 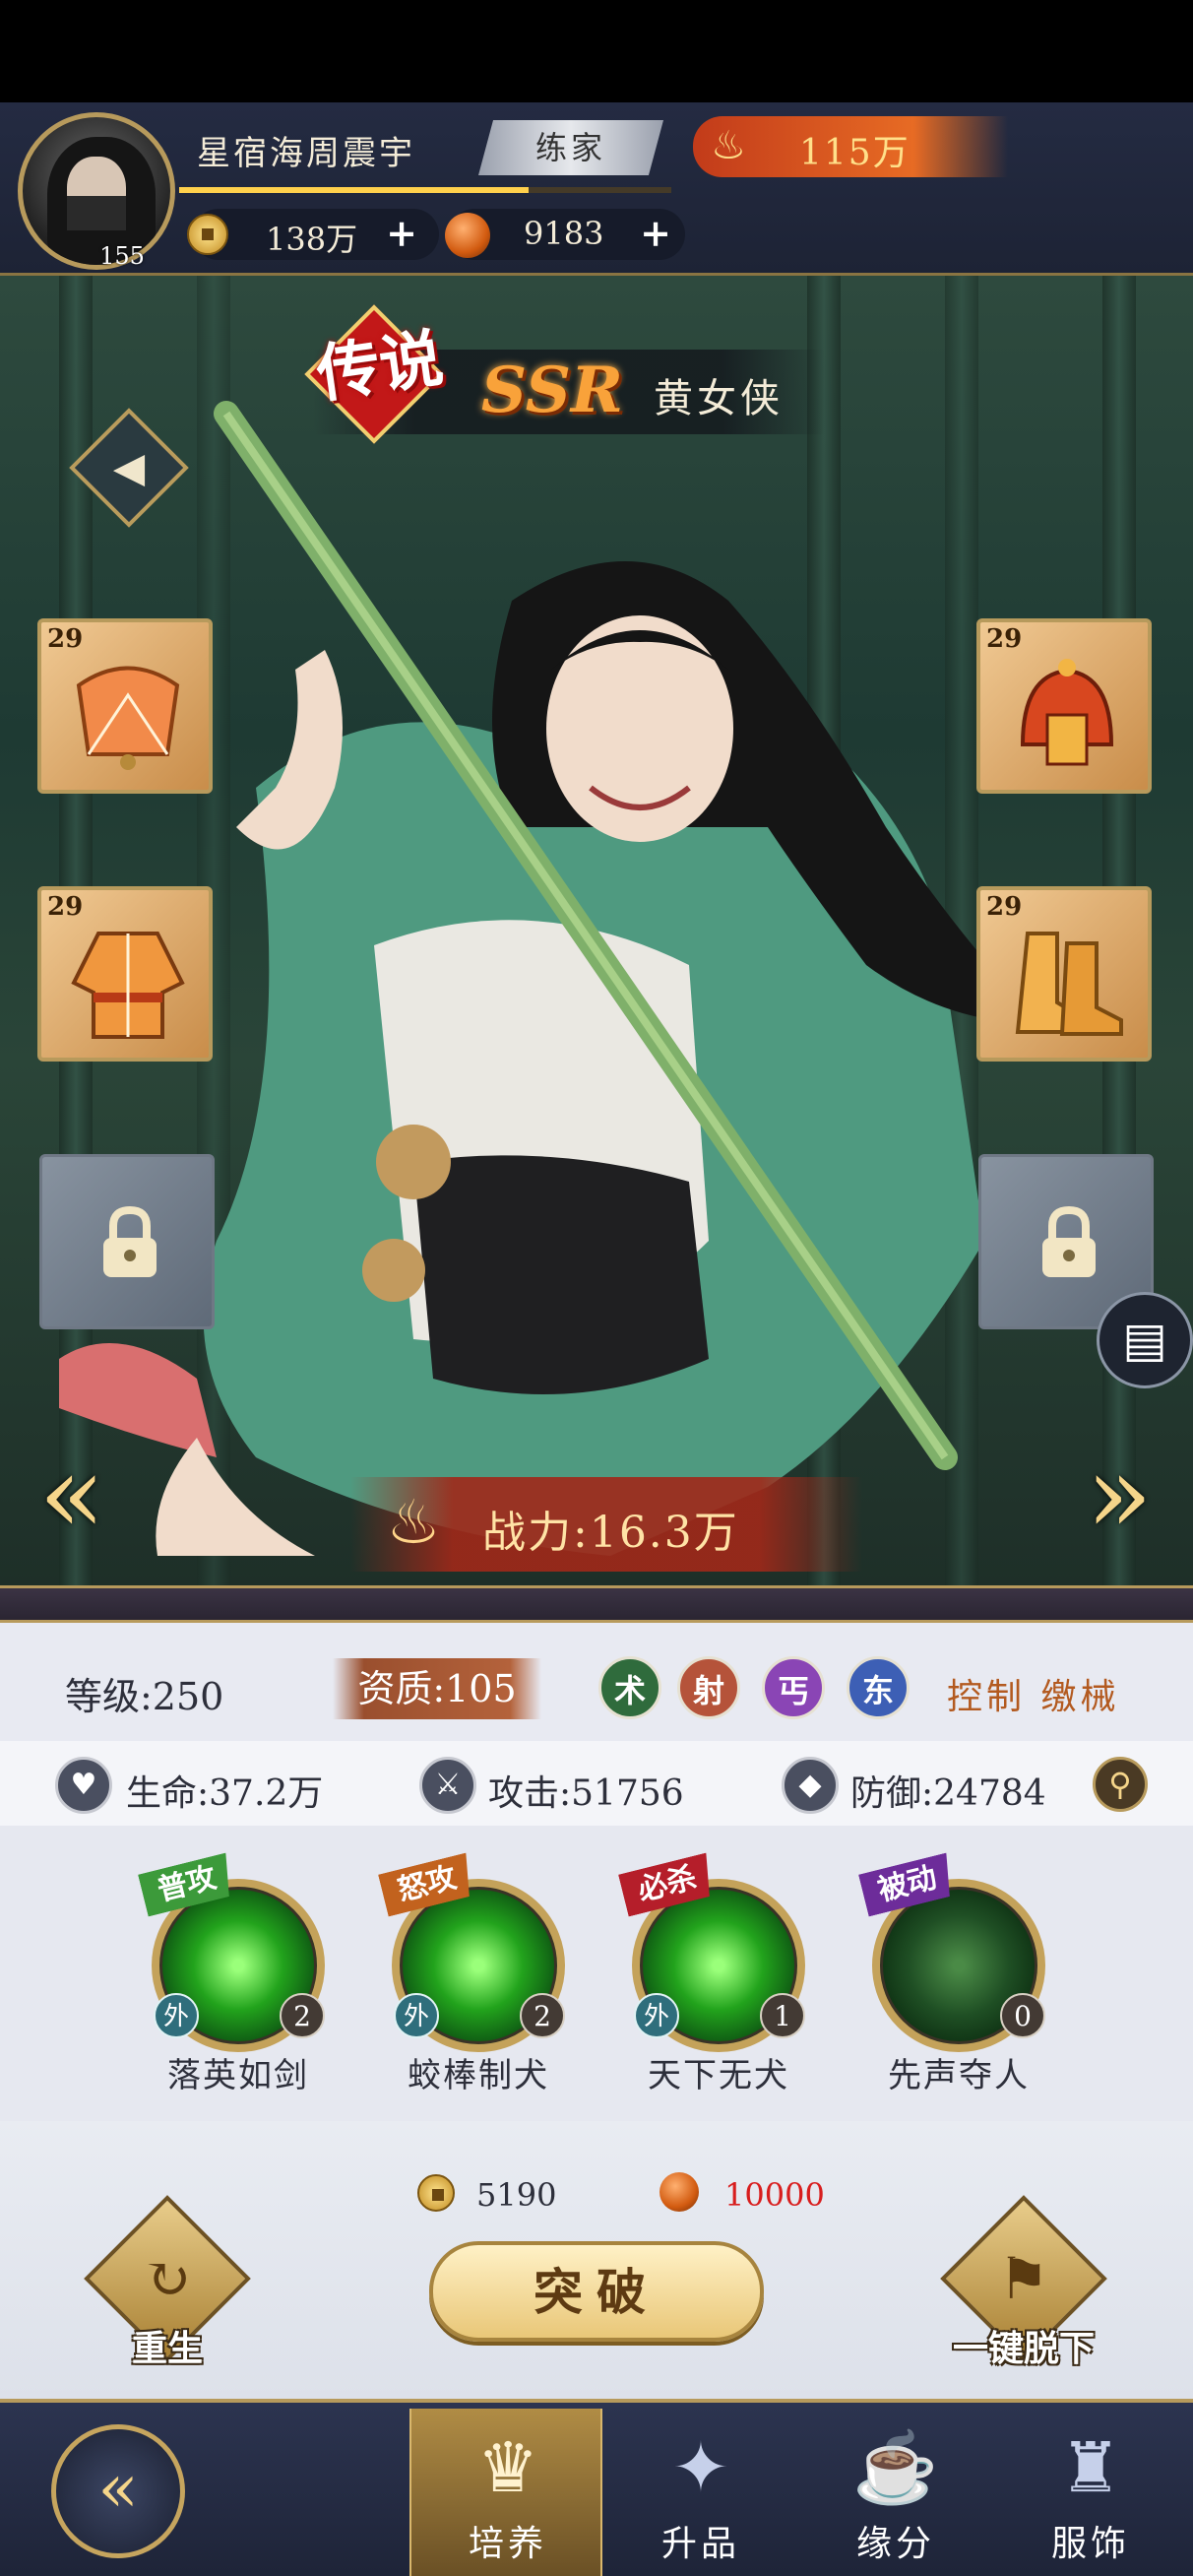 What do you see at coordinates (774, 2195) in the screenshot?
I see `gem-cost: 10000` at bounding box center [774, 2195].